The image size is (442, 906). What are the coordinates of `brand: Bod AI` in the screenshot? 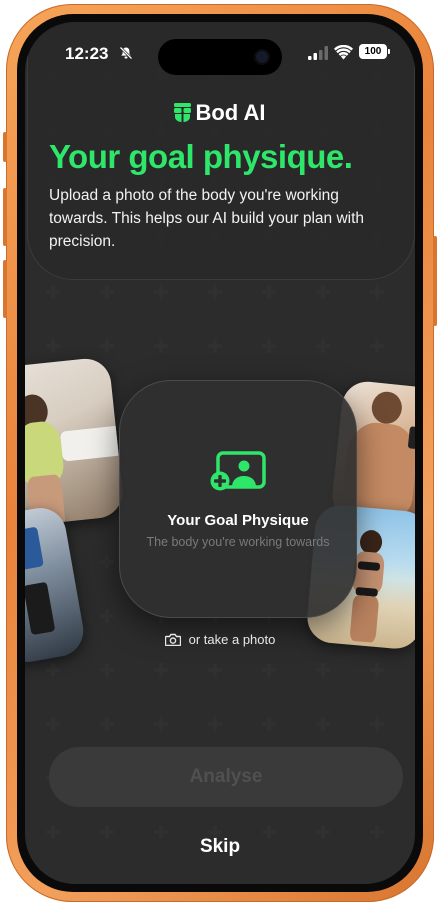 It's located at (220, 113).